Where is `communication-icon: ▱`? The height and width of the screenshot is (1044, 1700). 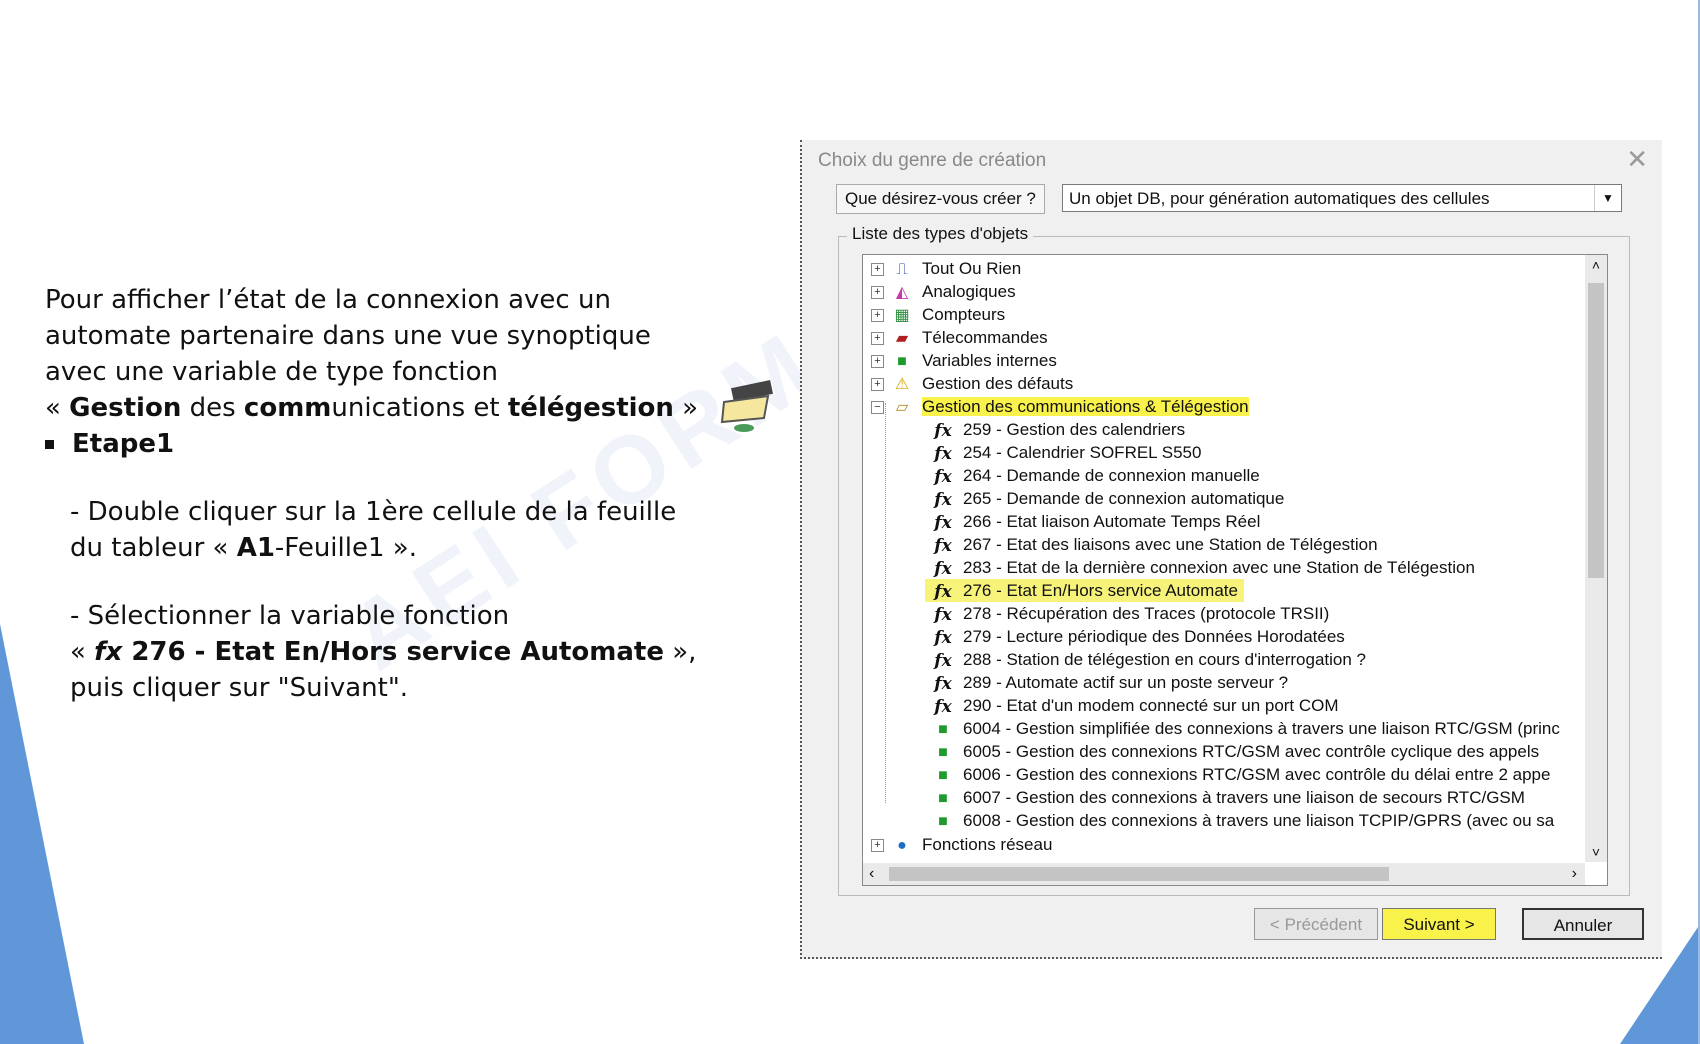 communication-icon: ▱ is located at coordinates (902, 407).